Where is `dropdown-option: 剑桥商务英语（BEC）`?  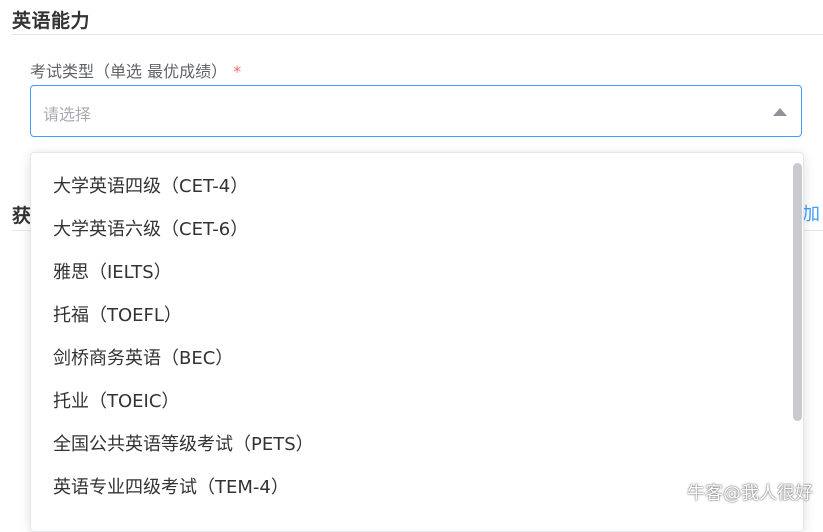
dropdown-option: 剑桥商务英语（BEC） is located at coordinates (417, 358).